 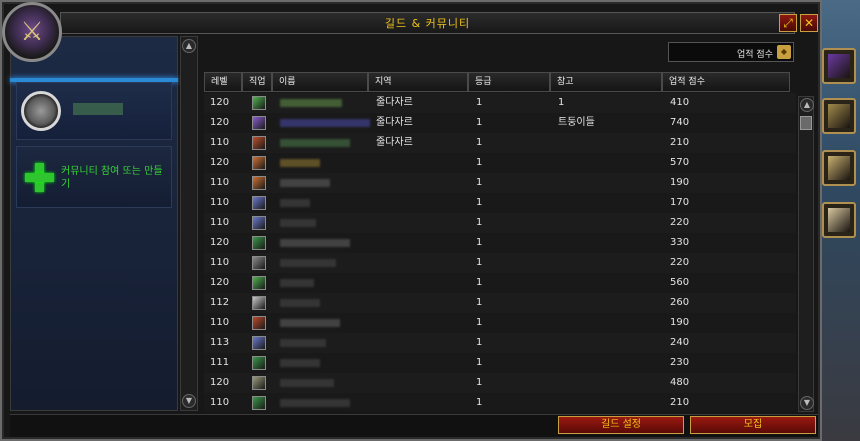 I want to click on table-row: 110 1 170, so click(x=500, y=203).